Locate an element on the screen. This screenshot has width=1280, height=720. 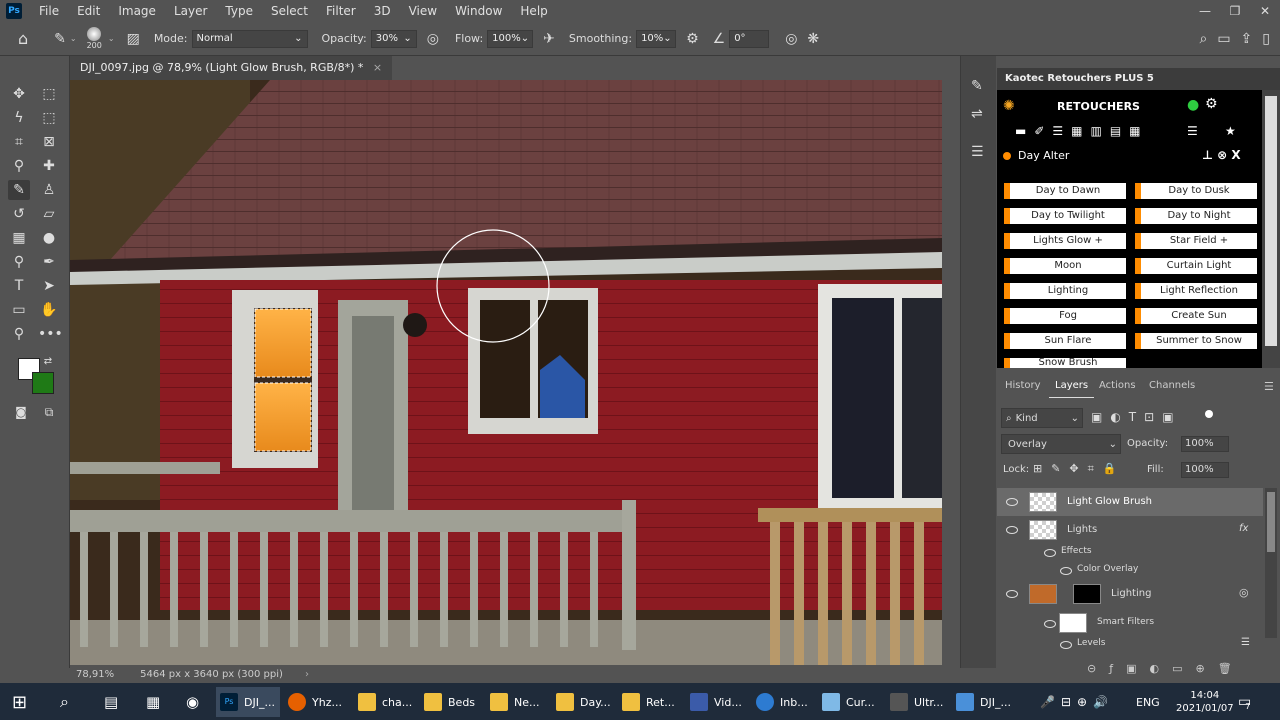
btn-summer-to-snow: Summer to Snow is located at coordinates (1199, 341).